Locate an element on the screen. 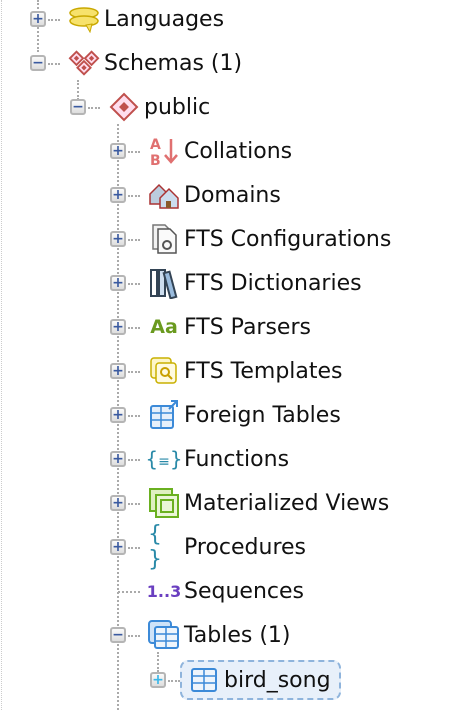  tree-node-domains: Domains is located at coordinates (214, 195).